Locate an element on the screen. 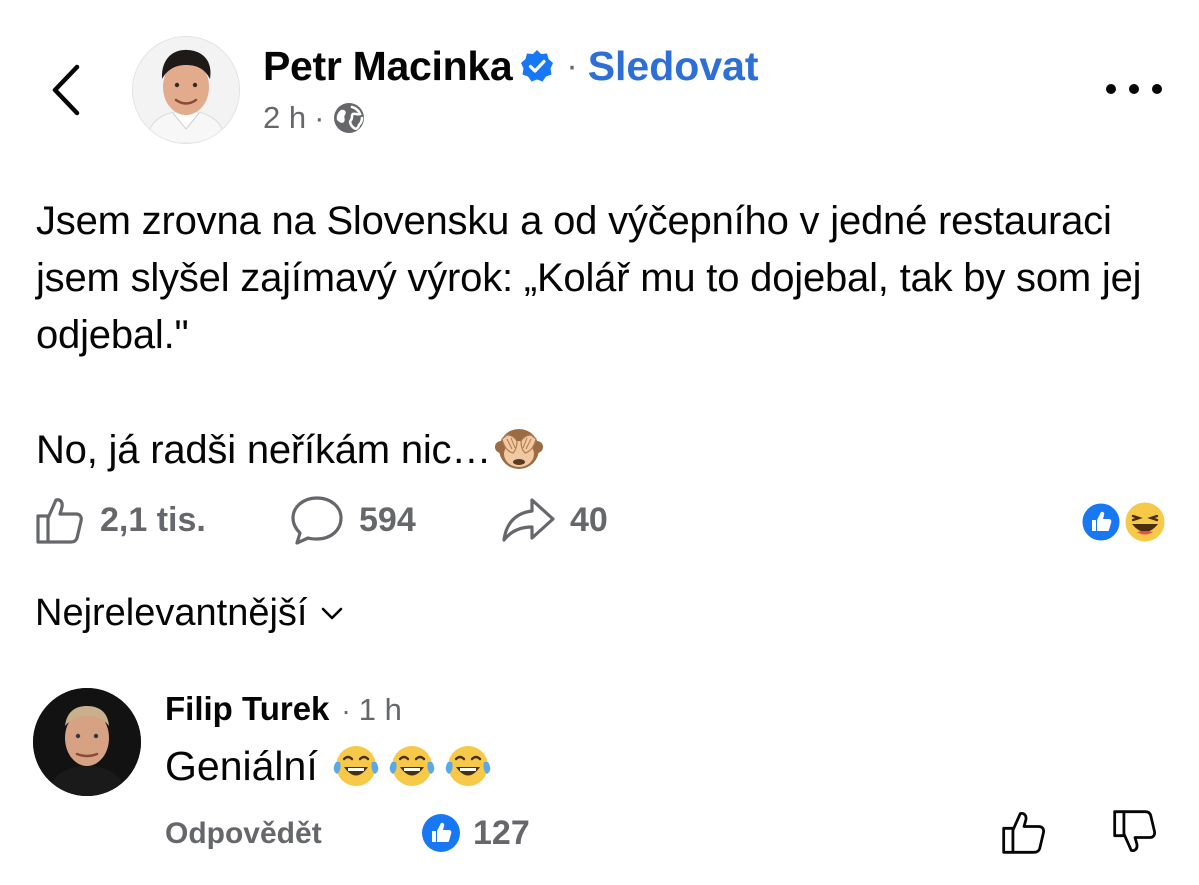  author-portrait is located at coordinates (186, 90).